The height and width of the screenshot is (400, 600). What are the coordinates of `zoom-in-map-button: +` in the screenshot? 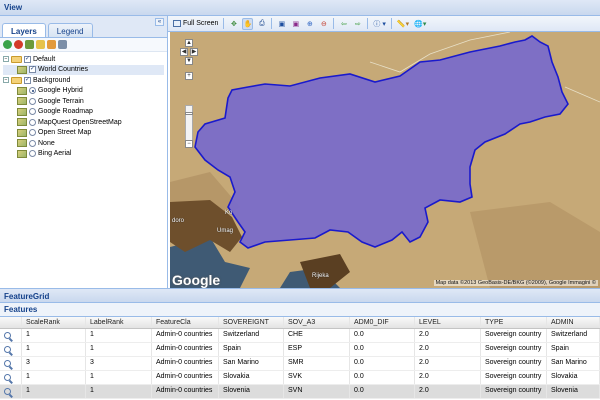 It's located at (189, 76).